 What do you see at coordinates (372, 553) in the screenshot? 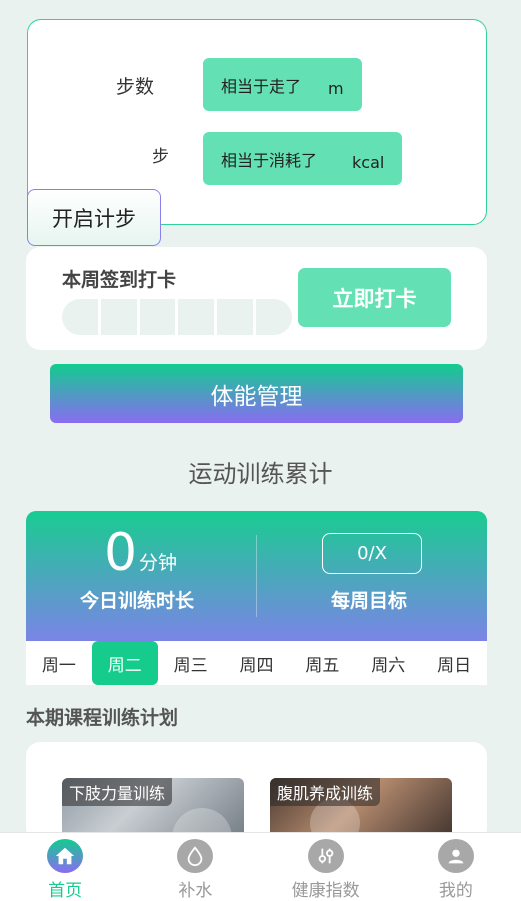
I see `weekly-goal-button: 0/X` at bounding box center [372, 553].